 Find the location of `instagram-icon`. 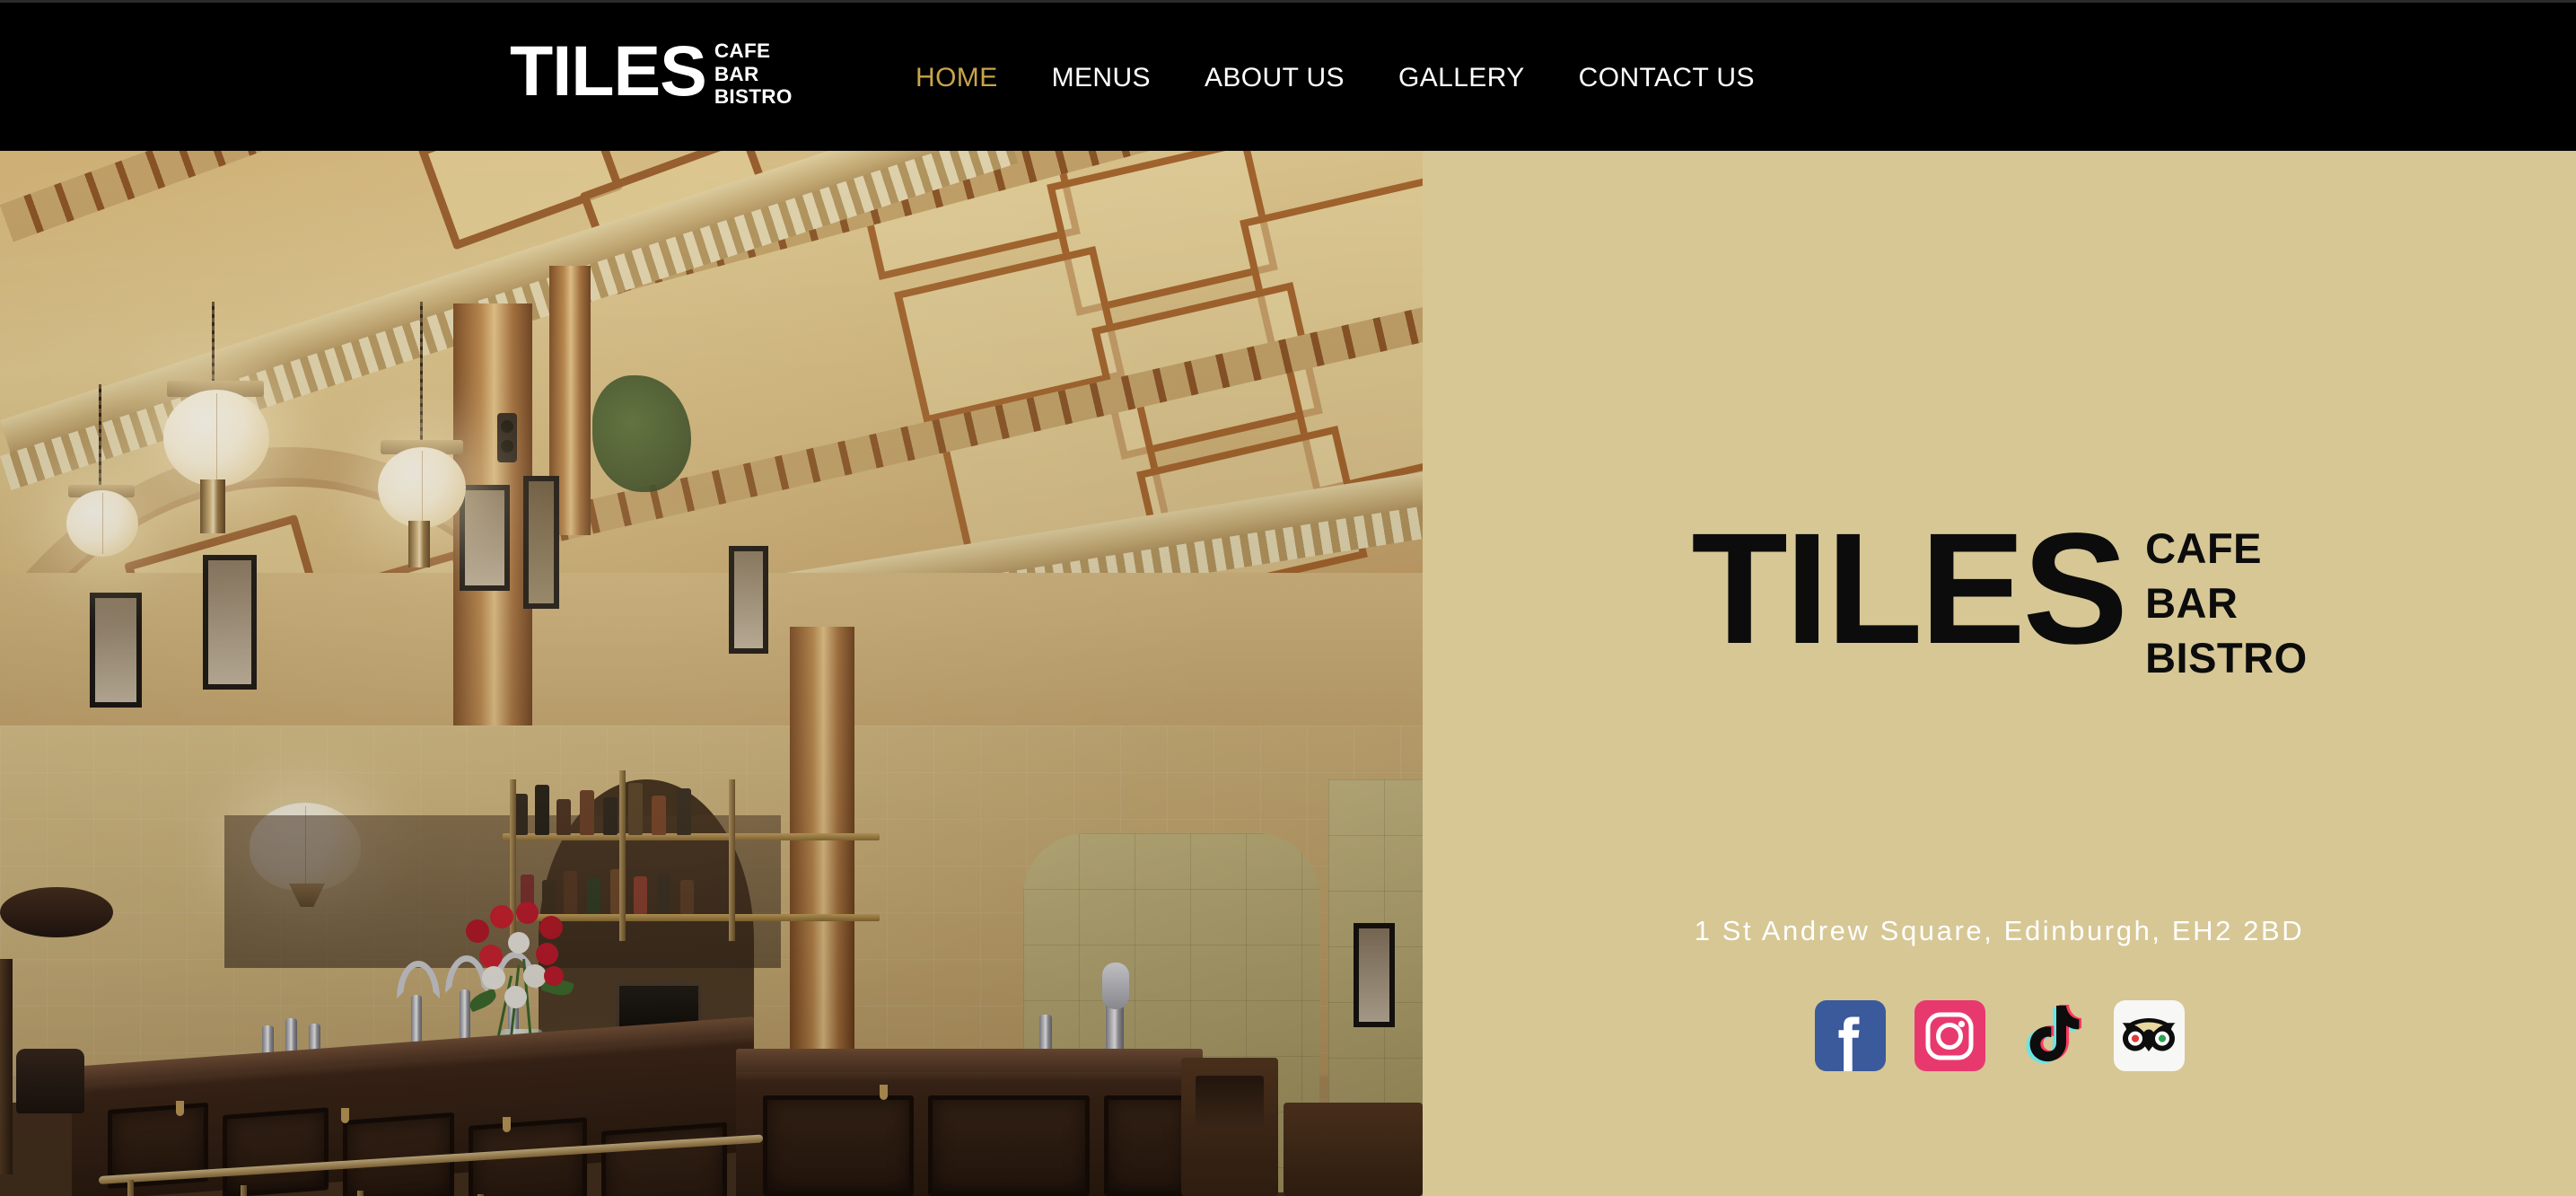

instagram-icon is located at coordinates (1949, 1035).